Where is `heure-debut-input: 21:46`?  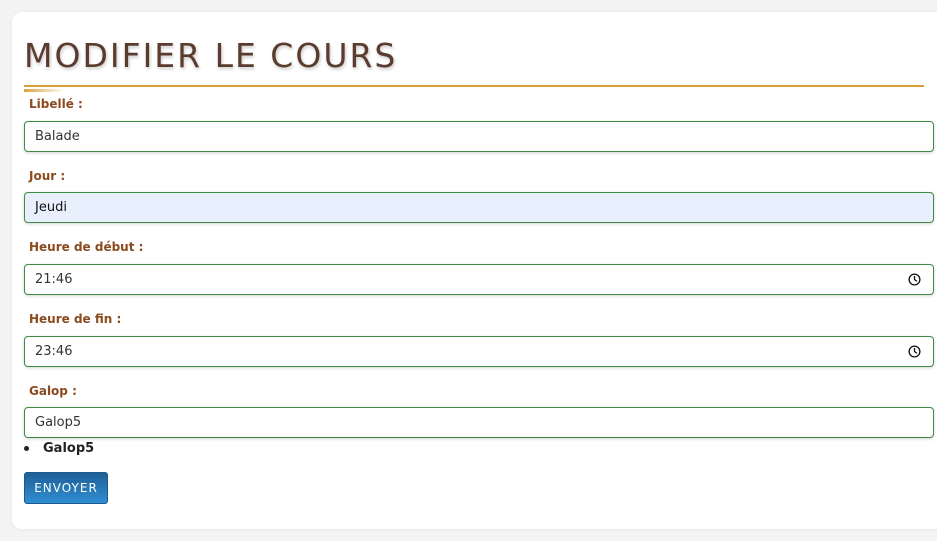
heure-debut-input: 21:46 is located at coordinates (479, 279).